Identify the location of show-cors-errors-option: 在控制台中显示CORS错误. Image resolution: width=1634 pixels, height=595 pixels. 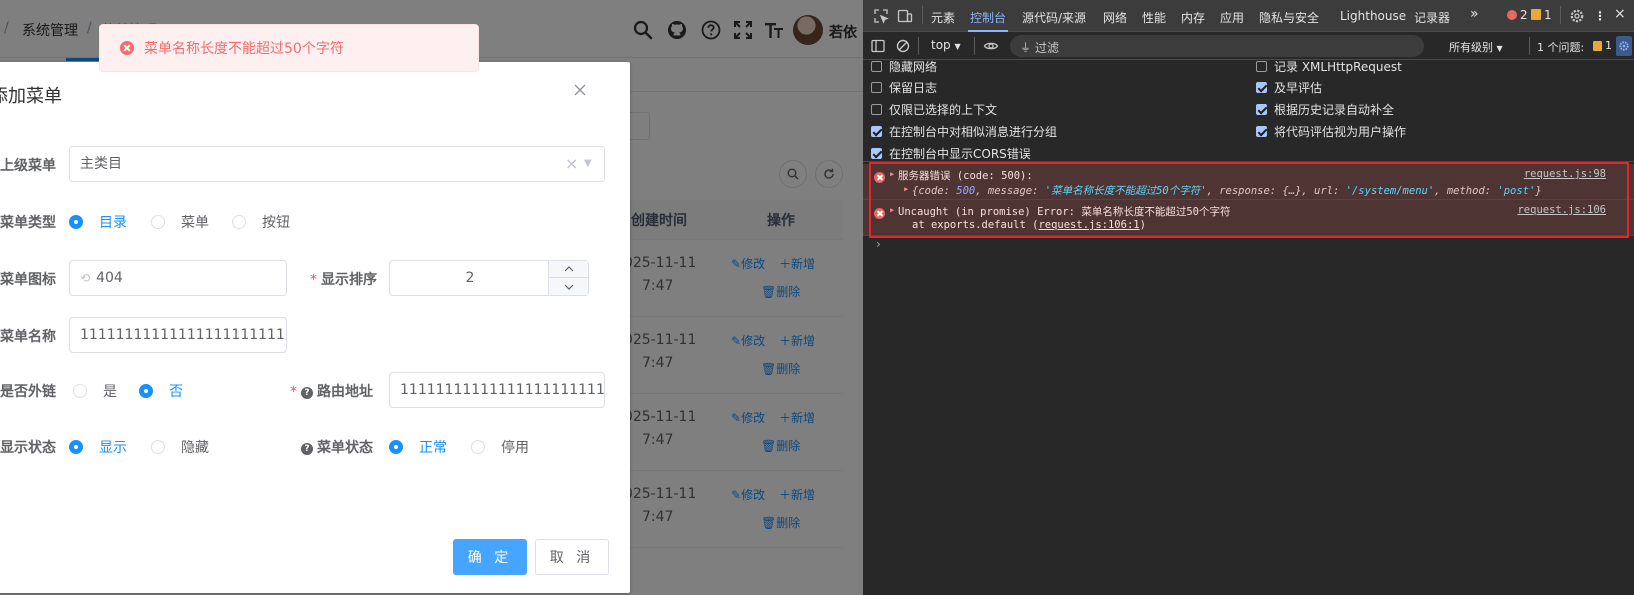
(951, 153).